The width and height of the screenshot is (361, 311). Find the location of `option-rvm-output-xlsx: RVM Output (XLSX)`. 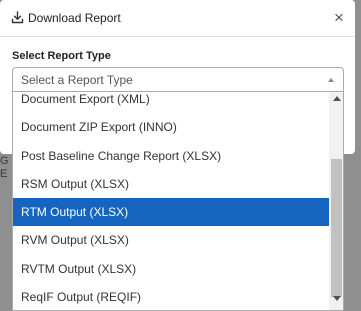

option-rvm-output-xlsx: RVM Output (XLSX) is located at coordinates (171, 240).